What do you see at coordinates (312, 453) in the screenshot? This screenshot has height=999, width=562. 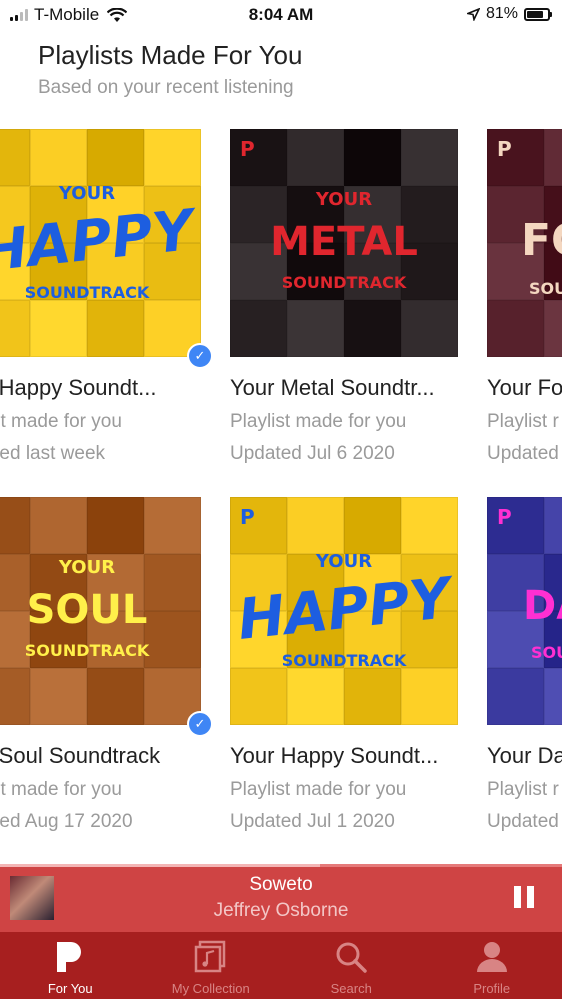 I see `playlist-updated: Updated Jul 6 2020` at bounding box center [312, 453].